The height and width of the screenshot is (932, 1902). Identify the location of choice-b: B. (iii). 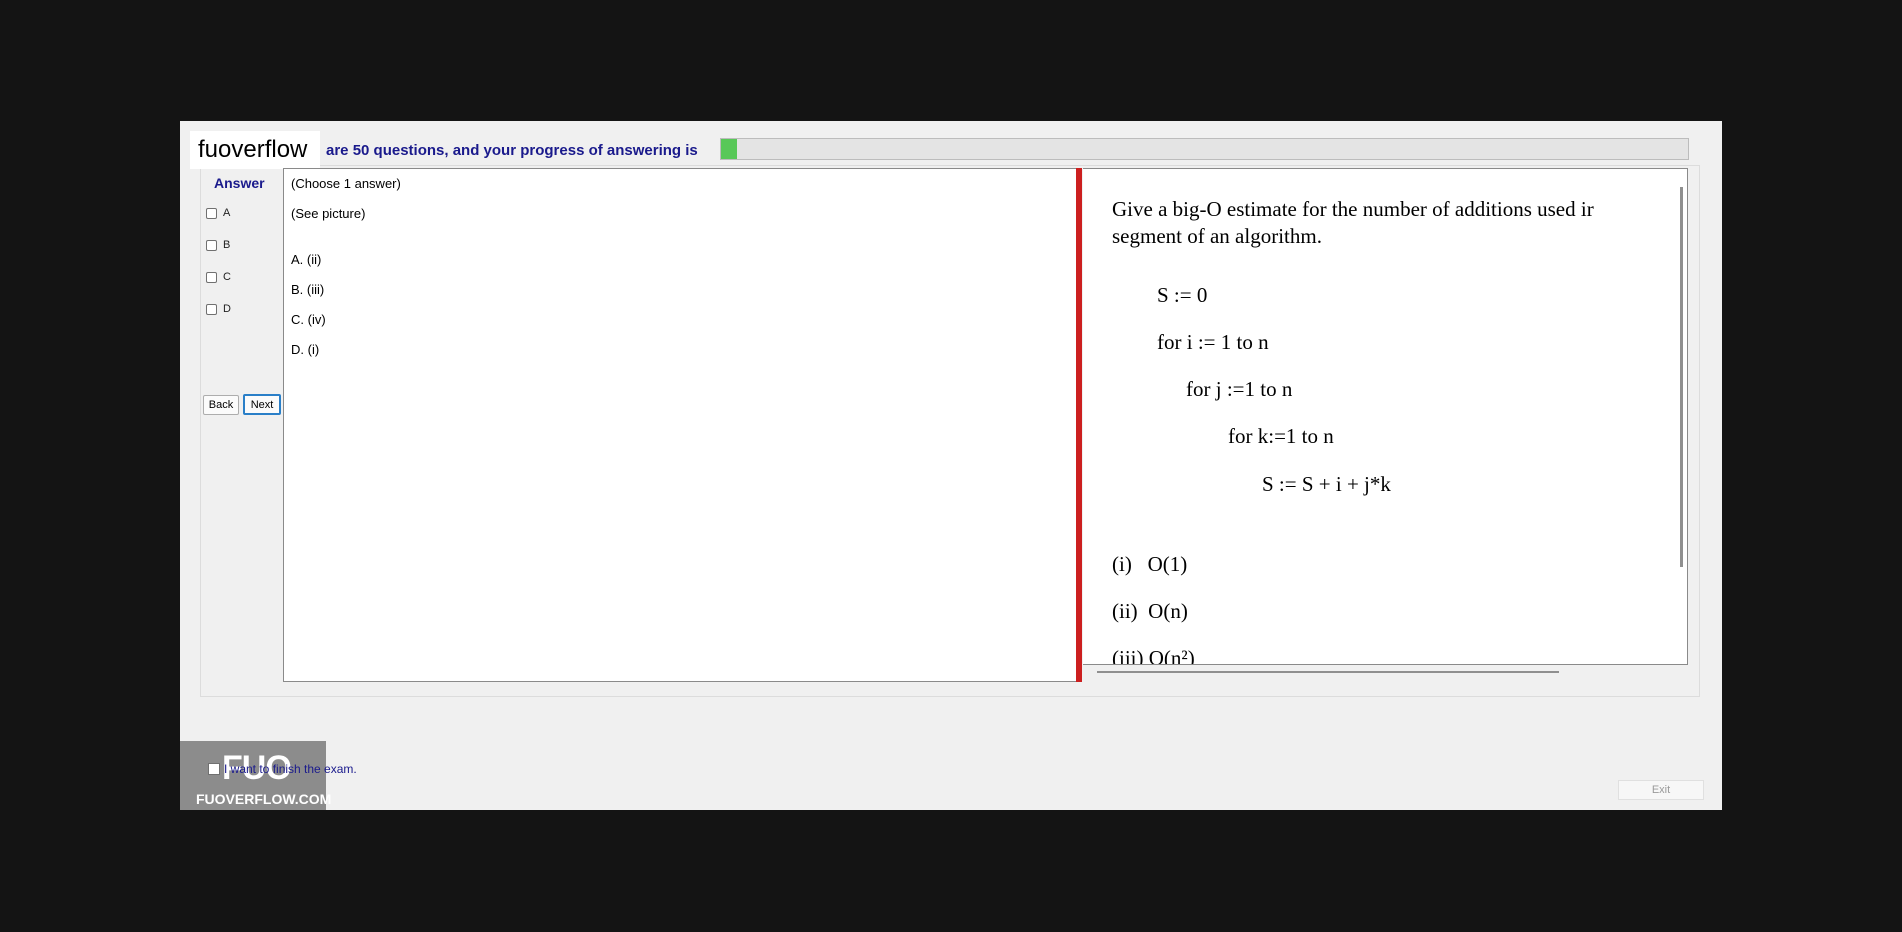
(308, 289).